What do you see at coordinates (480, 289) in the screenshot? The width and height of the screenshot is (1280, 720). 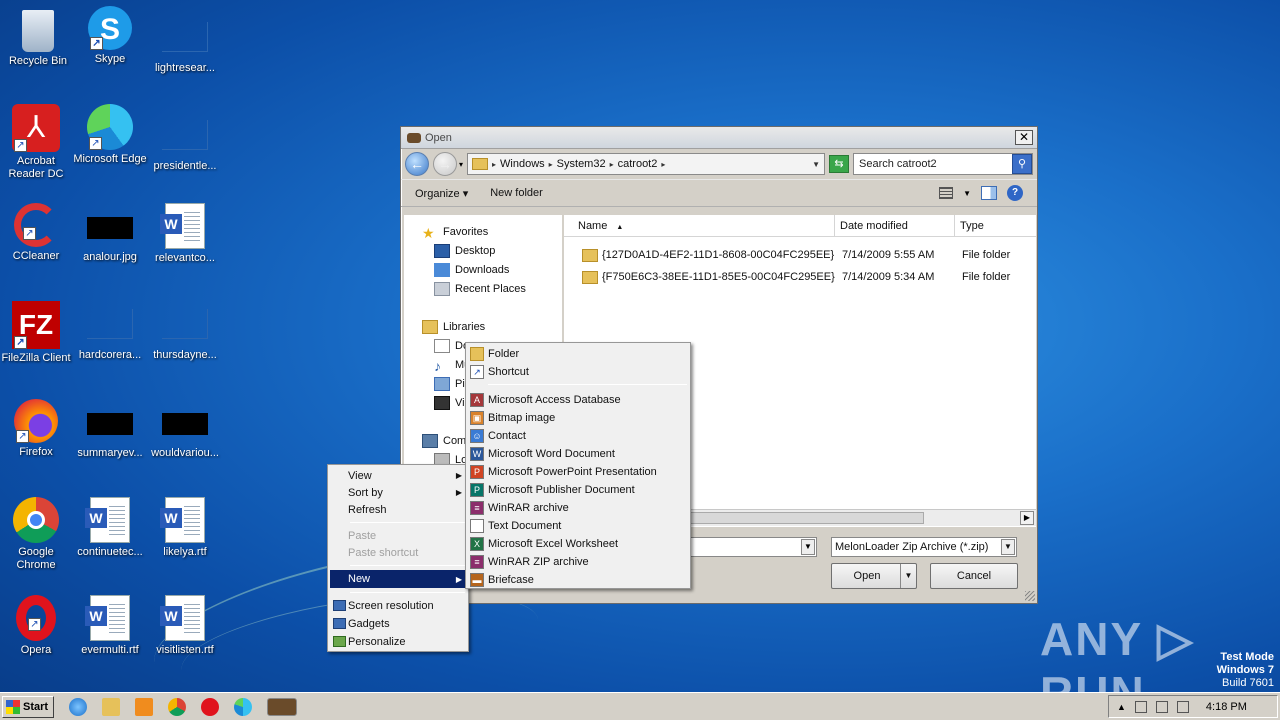 I see `nav-recent-places: Recent Places` at bounding box center [480, 289].